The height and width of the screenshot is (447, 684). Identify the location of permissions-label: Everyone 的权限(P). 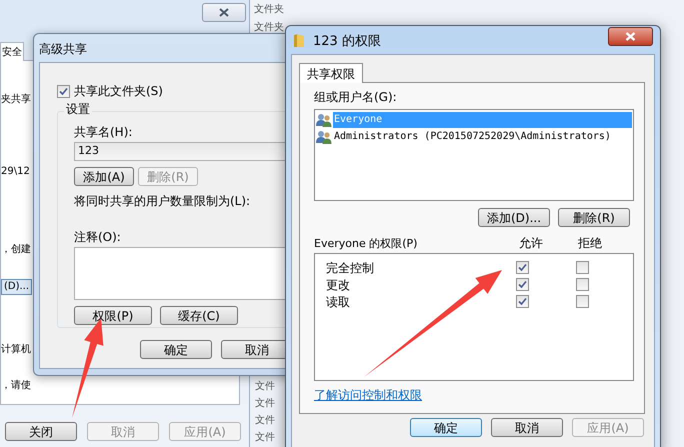
(366, 243).